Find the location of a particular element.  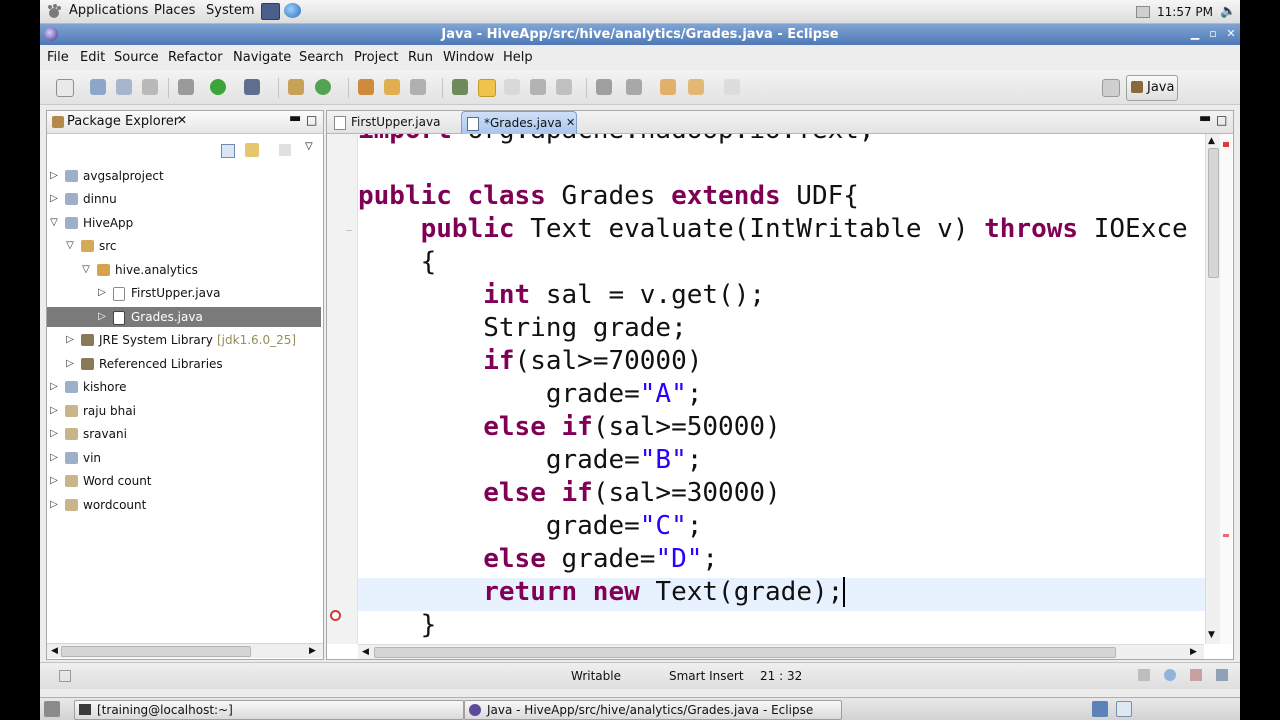

menu-edit: Edit is located at coordinates (92, 57).